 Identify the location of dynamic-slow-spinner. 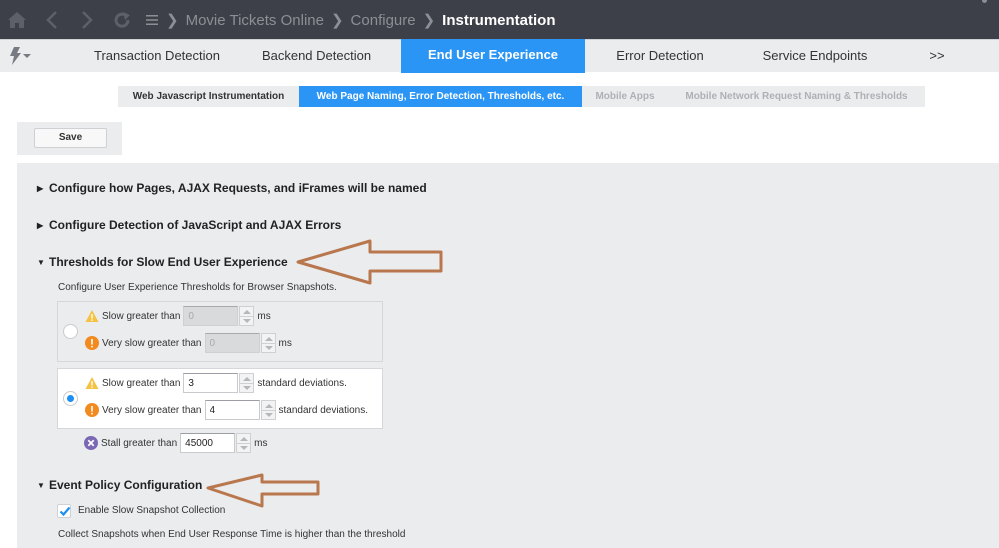
(247, 383).